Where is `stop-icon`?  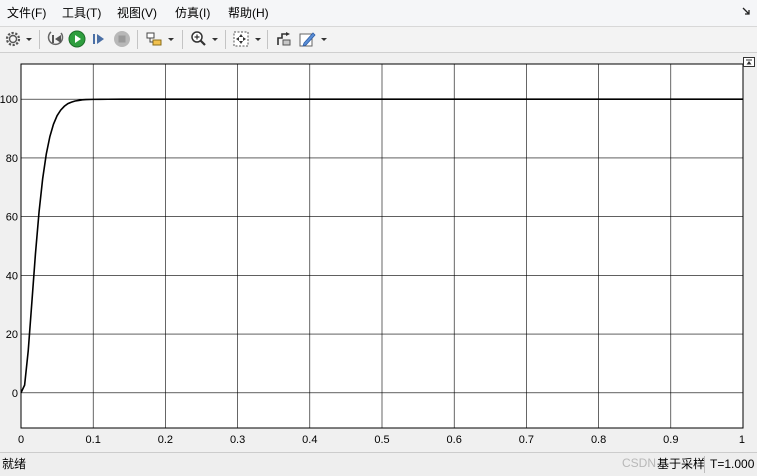 stop-icon is located at coordinates (122, 39).